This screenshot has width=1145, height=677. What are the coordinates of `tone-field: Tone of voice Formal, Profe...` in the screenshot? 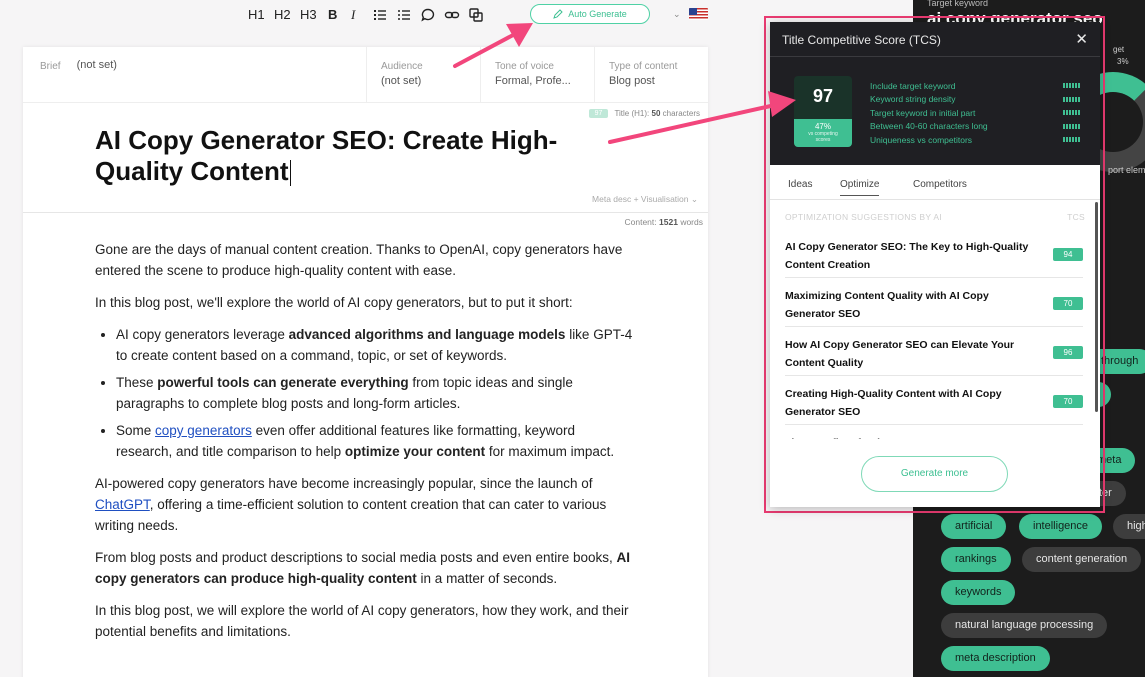 It's located at (538, 74).